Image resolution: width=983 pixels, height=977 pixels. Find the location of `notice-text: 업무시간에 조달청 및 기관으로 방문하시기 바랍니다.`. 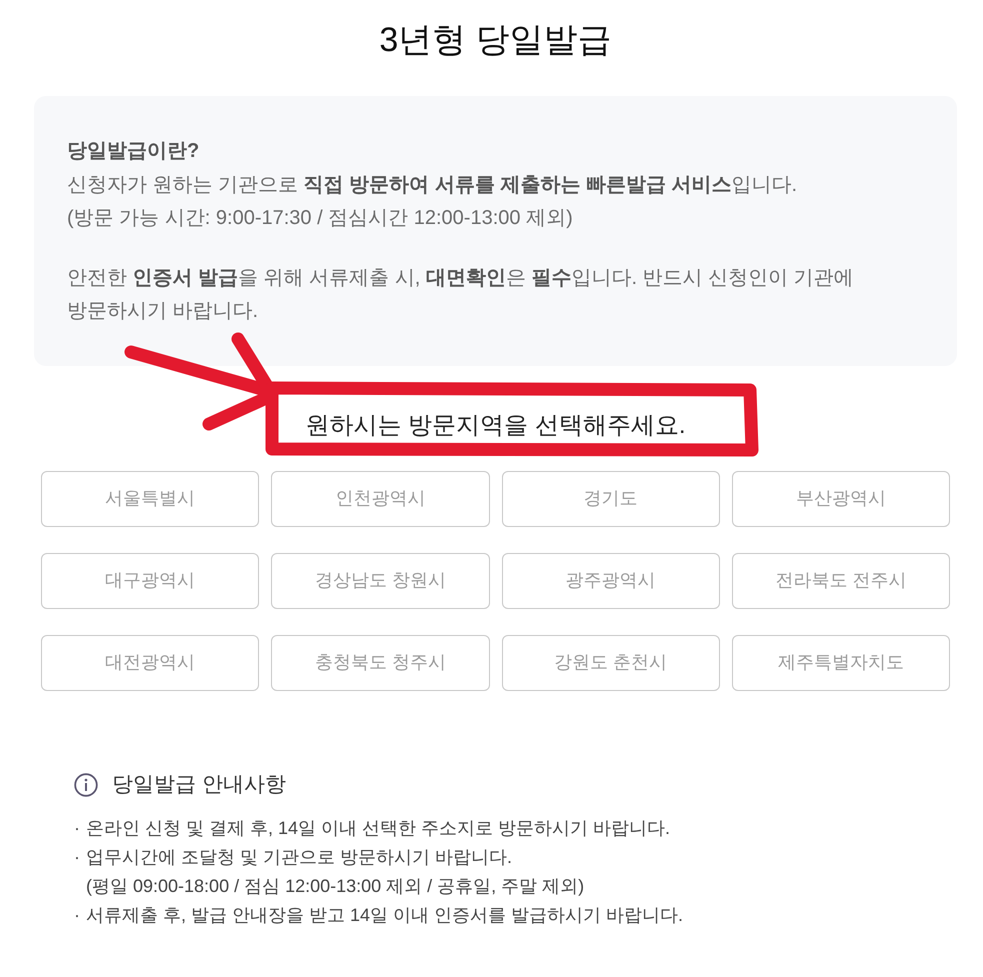

notice-text: 업무시간에 조달청 및 기관으로 방문하시기 바랍니다. is located at coordinates (300, 857).